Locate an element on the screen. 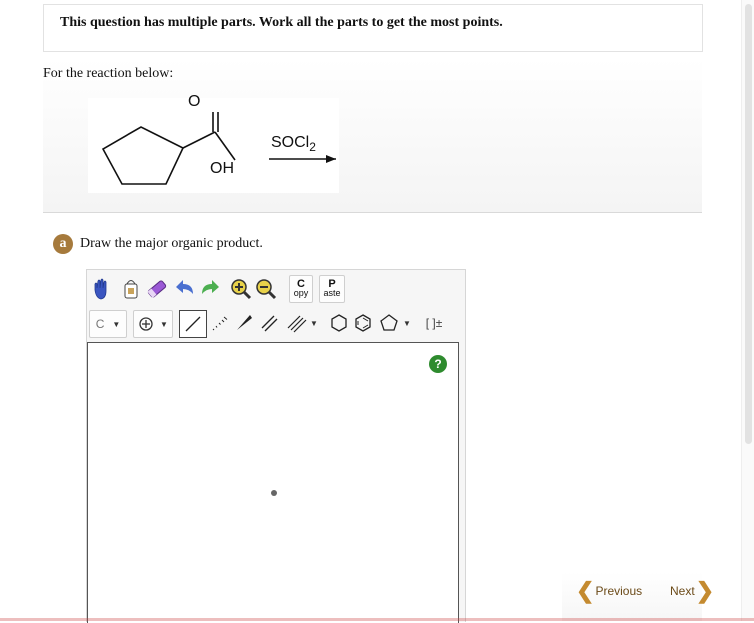  double-bond-icon is located at coordinates (269, 323).